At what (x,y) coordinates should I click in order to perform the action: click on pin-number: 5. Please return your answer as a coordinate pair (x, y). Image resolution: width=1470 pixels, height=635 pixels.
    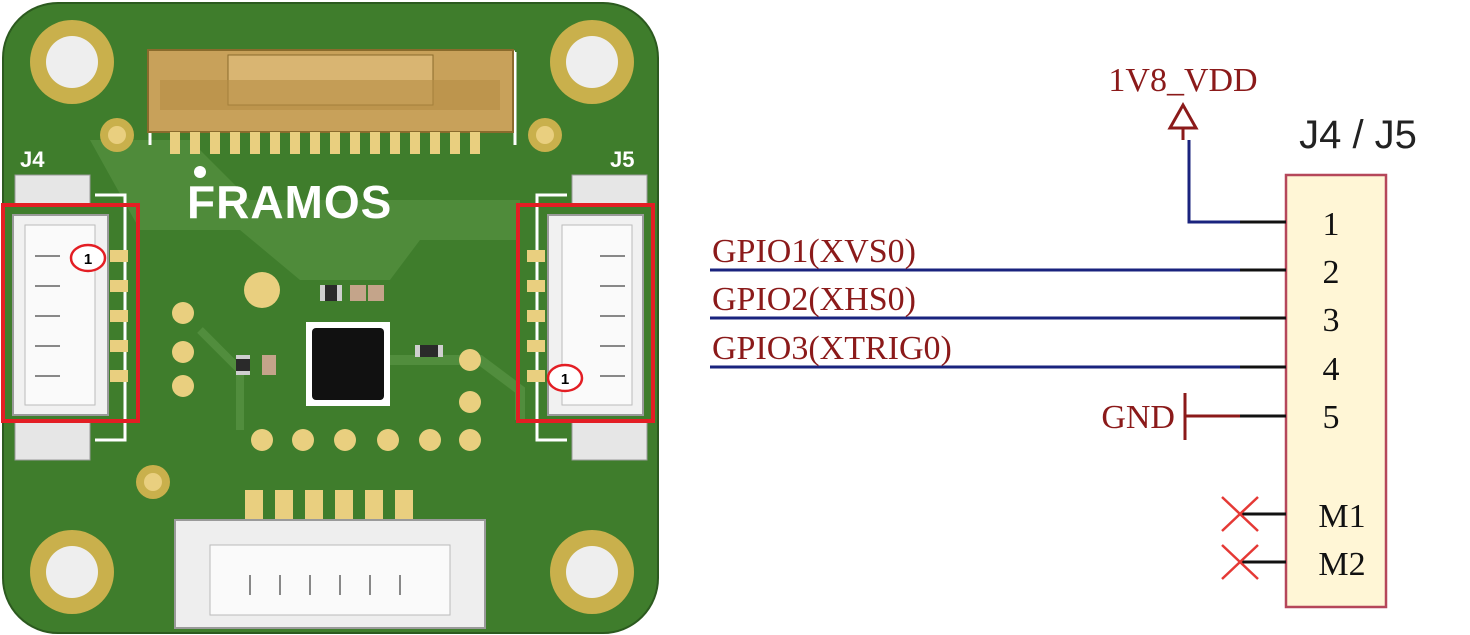
    Looking at the image, I should click on (1331, 417).